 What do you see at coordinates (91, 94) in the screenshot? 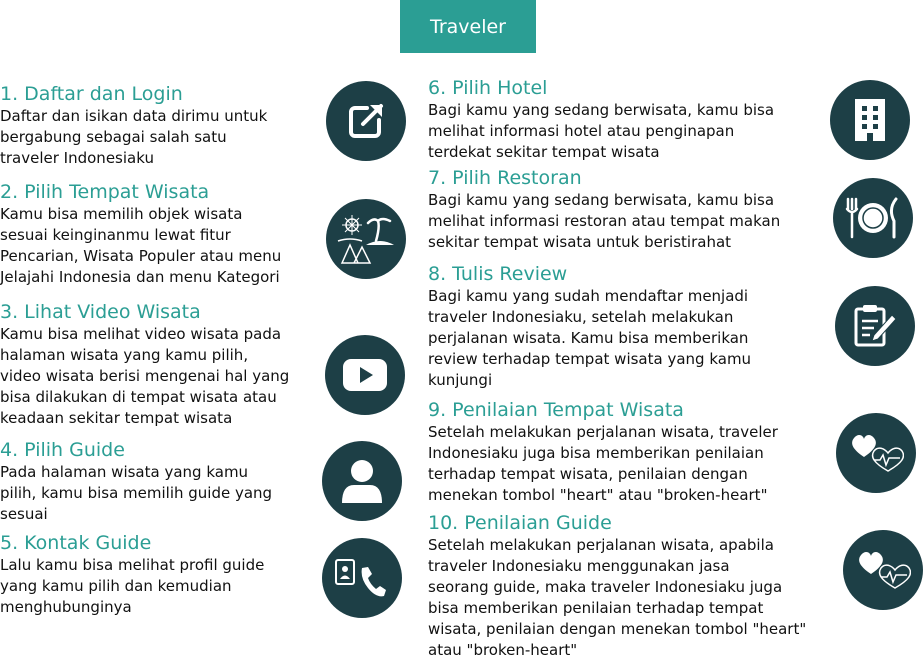
I see `step-title: 1. Daftar dan Login` at bounding box center [91, 94].